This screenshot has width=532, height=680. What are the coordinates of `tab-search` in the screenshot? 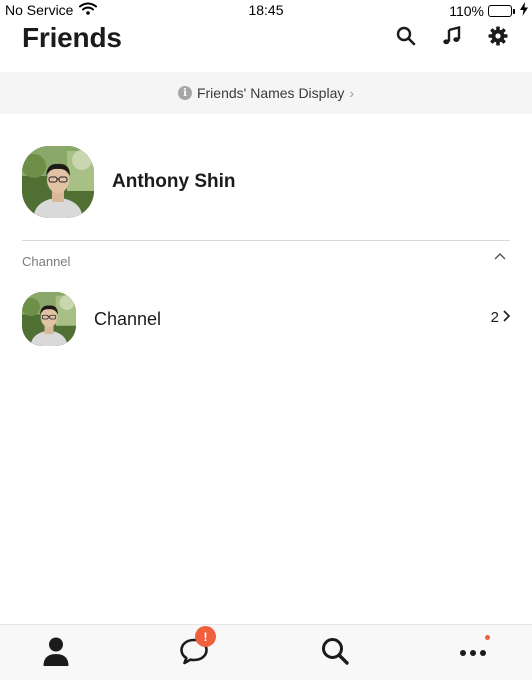 It's located at (335, 652).